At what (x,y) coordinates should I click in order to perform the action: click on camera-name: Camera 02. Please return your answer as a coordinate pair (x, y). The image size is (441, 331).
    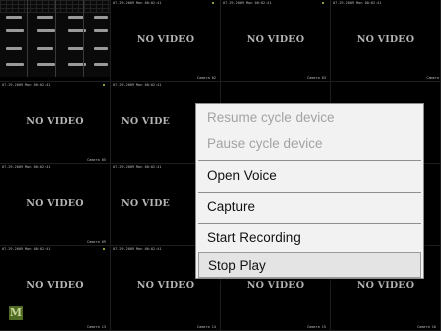
    Looking at the image, I should click on (206, 78).